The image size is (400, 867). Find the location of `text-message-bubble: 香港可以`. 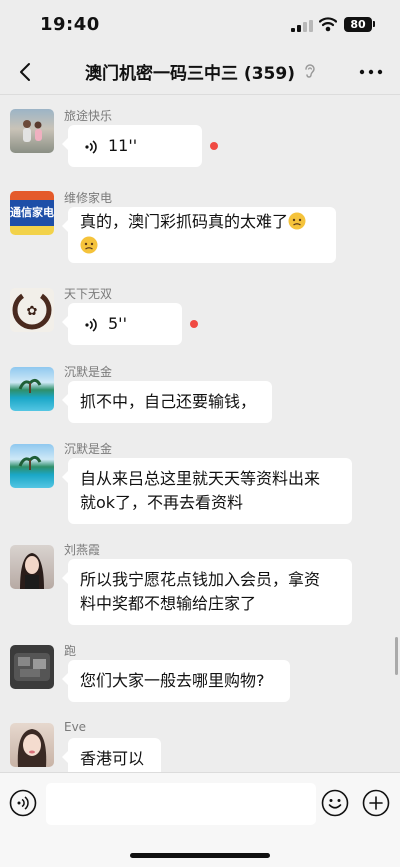

text-message-bubble: 香港可以 is located at coordinates (111, 755).